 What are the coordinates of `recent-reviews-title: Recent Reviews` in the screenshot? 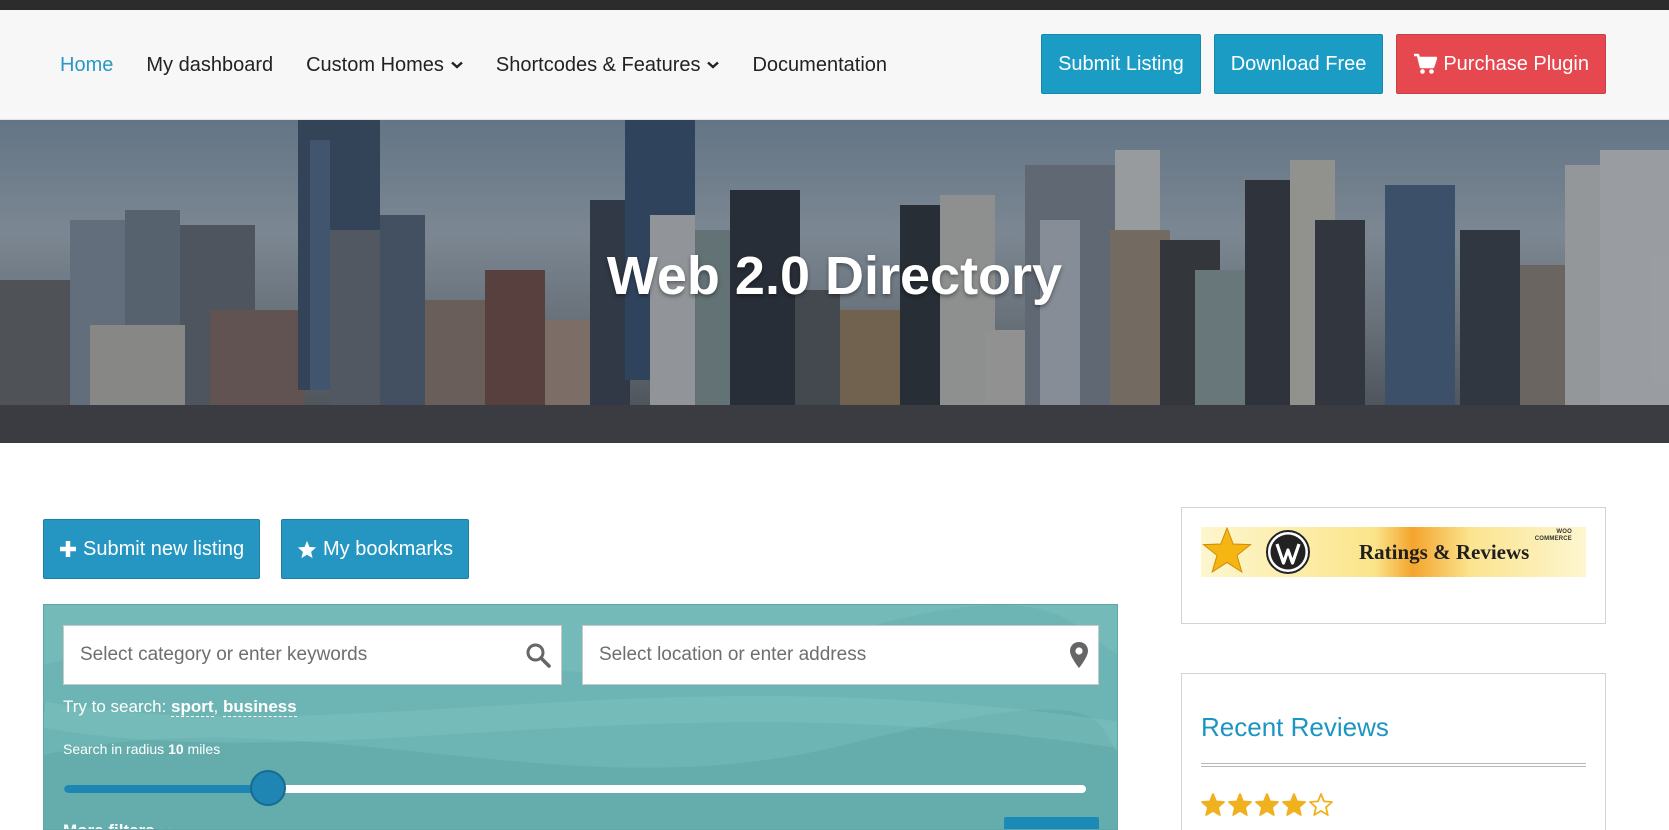 It's located at (1295, 727).